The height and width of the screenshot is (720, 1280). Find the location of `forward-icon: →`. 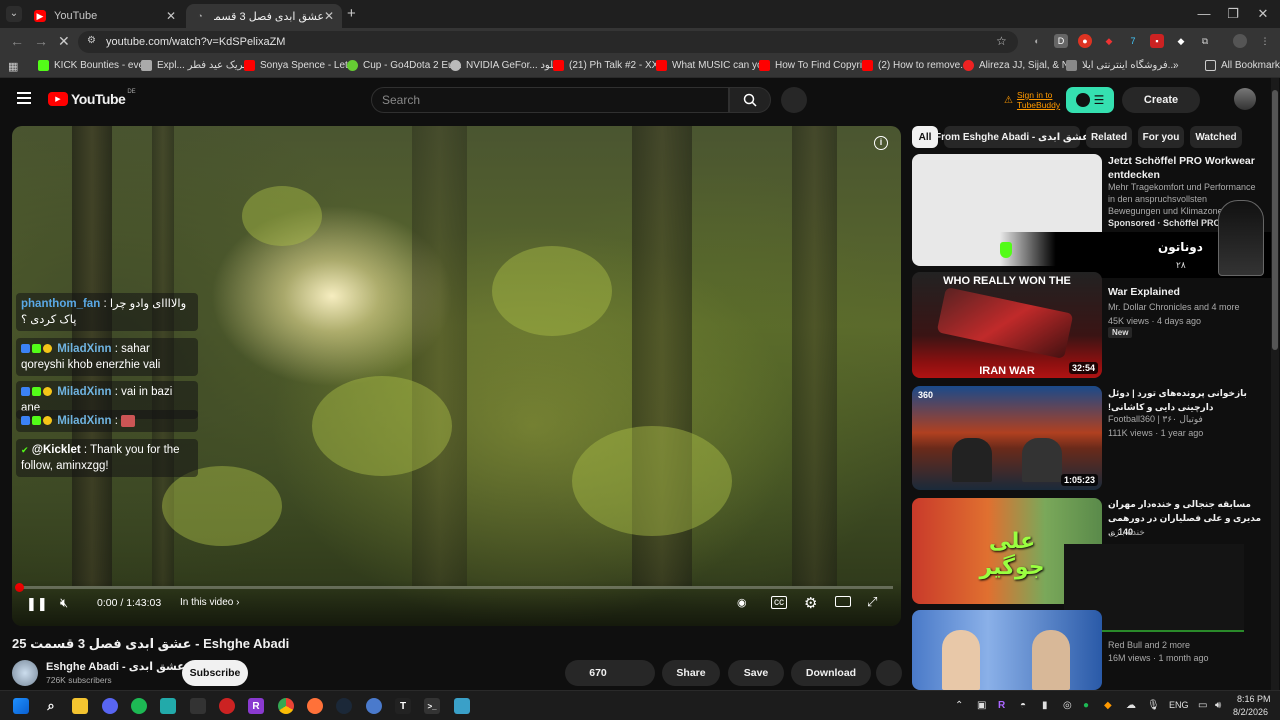

forward-icon: → is located at coordinates (41, 41).